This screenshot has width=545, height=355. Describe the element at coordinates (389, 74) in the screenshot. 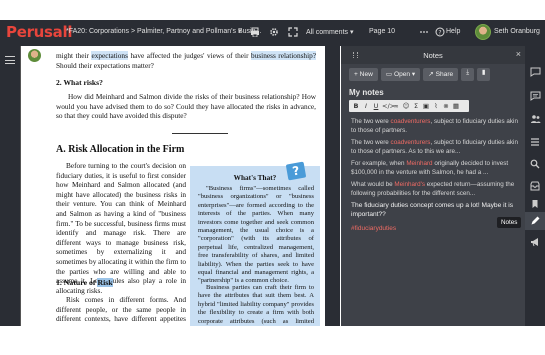

I see `folder-icon: ▭` at that location.